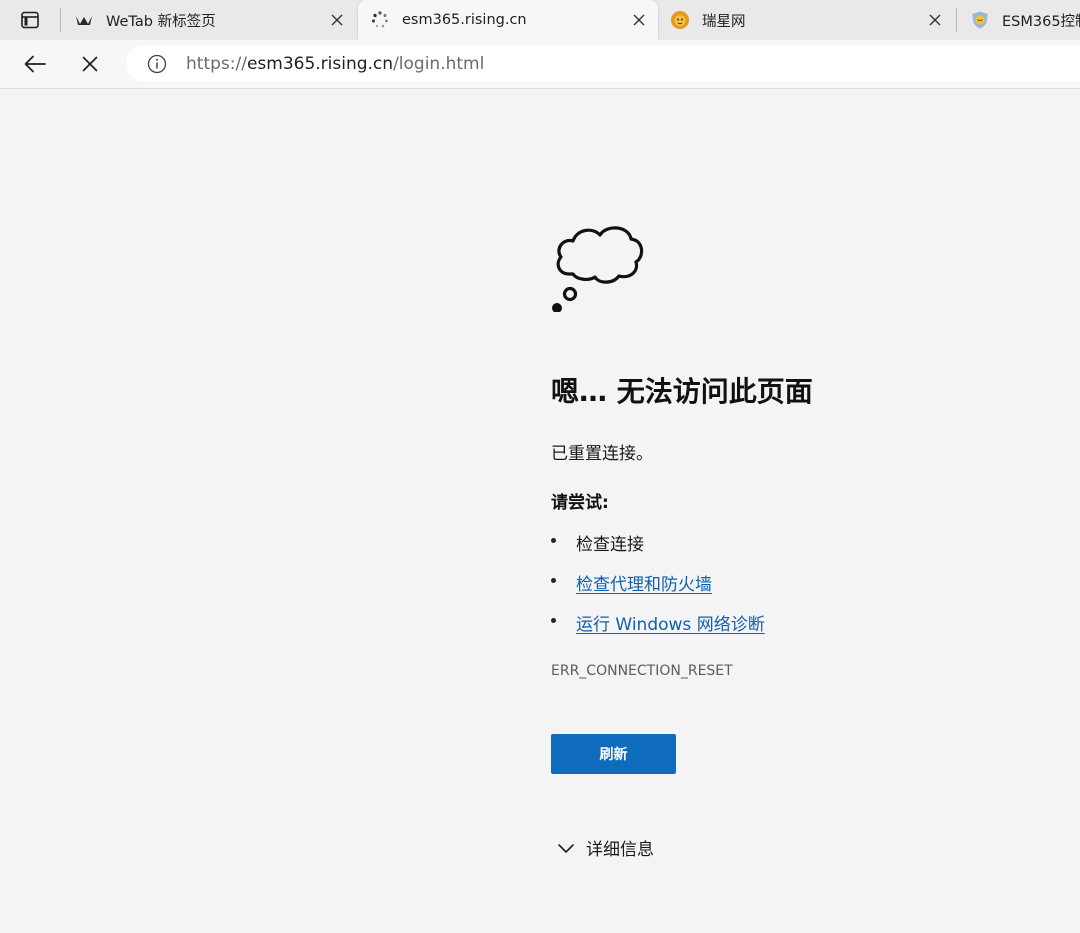 This screenshot has height=933, width=1080. I want to click on back-button, so click(35, 64).